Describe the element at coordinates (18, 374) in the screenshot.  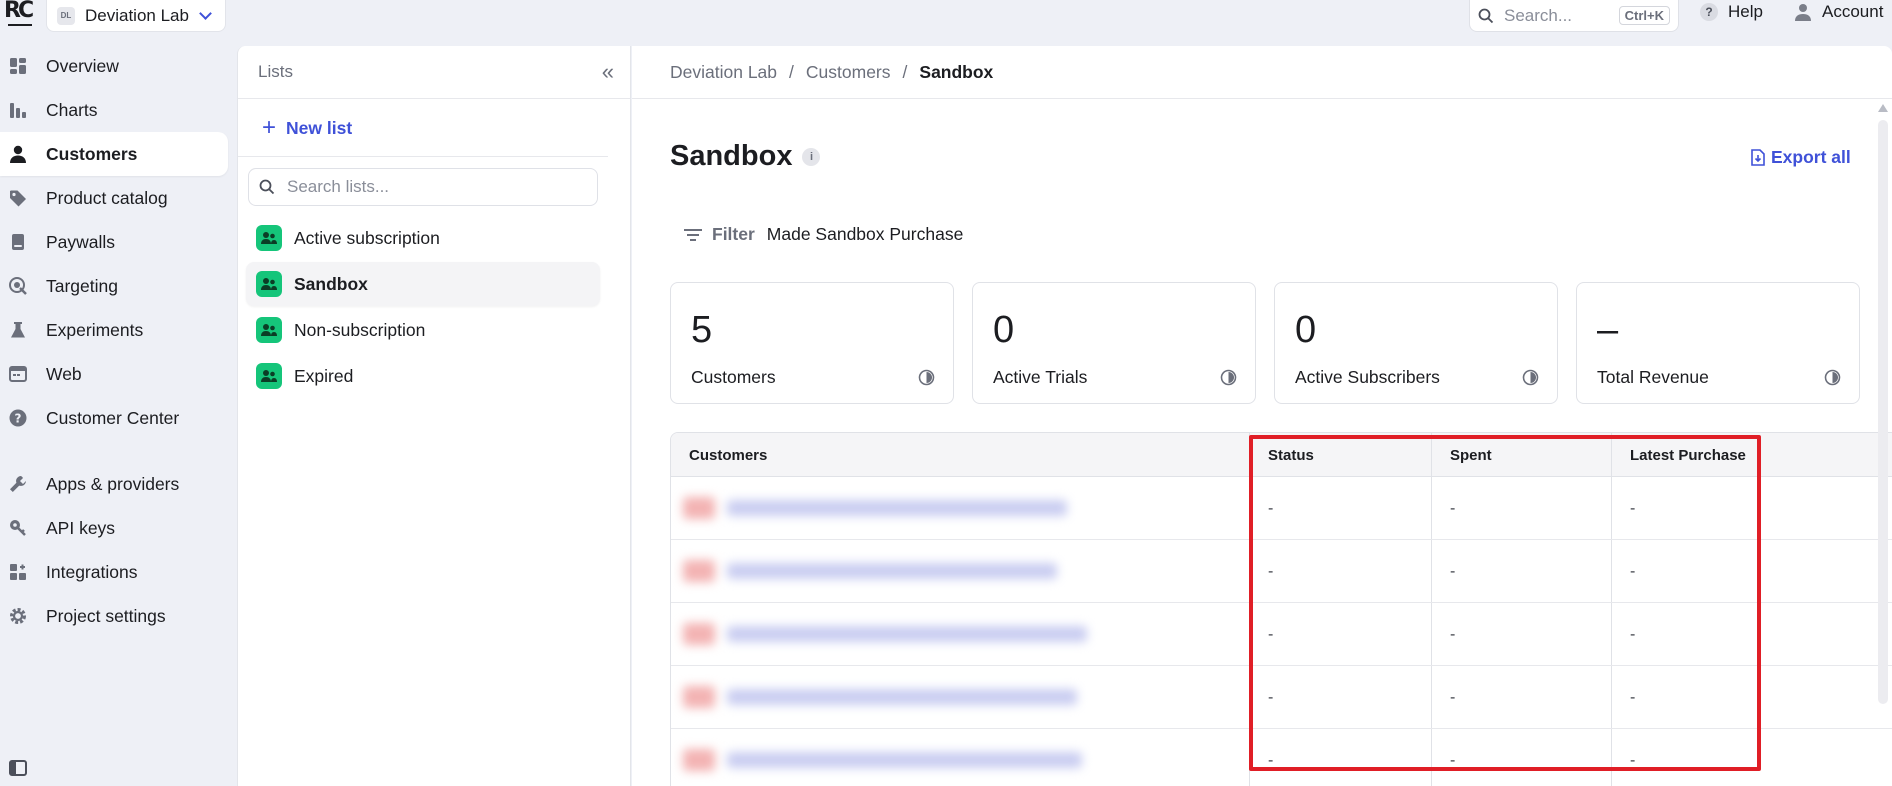
I see `web-icon` at that location.